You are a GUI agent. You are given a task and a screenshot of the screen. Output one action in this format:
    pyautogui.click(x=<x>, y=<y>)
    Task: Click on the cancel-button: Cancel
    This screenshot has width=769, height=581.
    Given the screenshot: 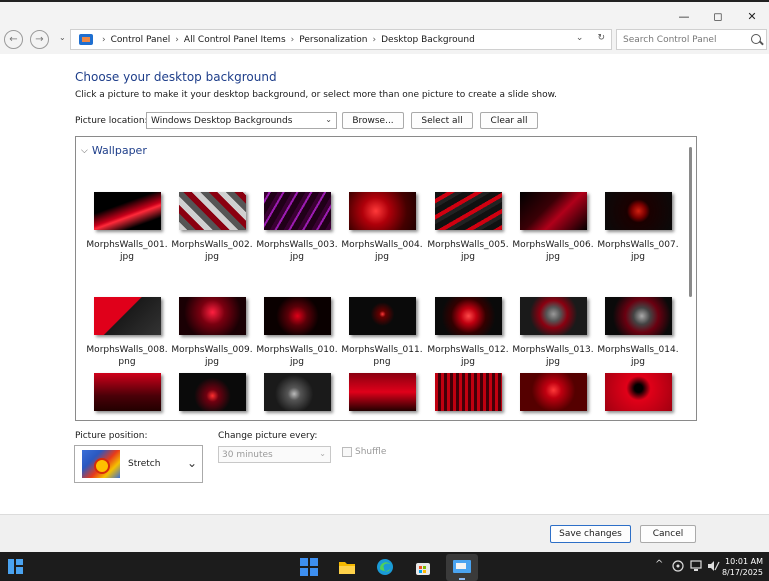 What is the action you would take?
    pyautogui.click(x=668, y=534)
    